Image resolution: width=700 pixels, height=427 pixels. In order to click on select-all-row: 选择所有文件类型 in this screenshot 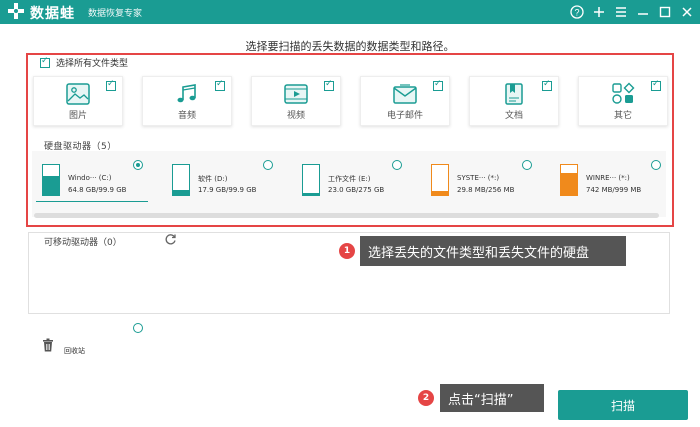, I will do `click(84, 62)`.